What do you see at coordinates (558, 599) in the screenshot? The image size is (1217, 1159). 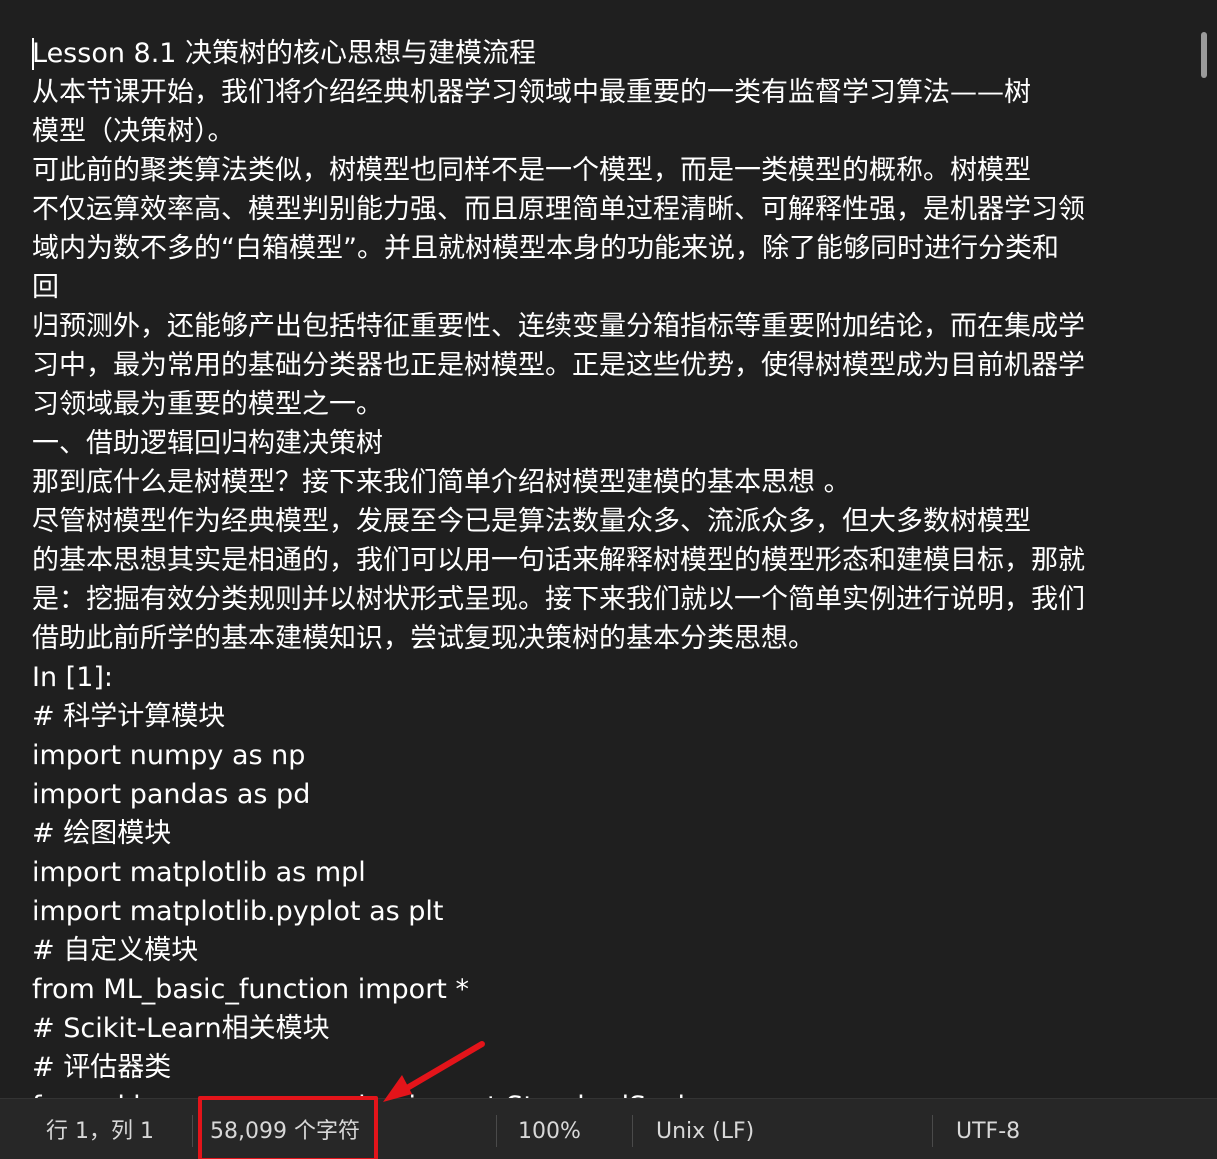 I see `text-line: 是：挖掘有效分类规则并以树状形式呈现。接下来我们就以一个简单实例进行说明，我们` at bounding box center [558, 599].